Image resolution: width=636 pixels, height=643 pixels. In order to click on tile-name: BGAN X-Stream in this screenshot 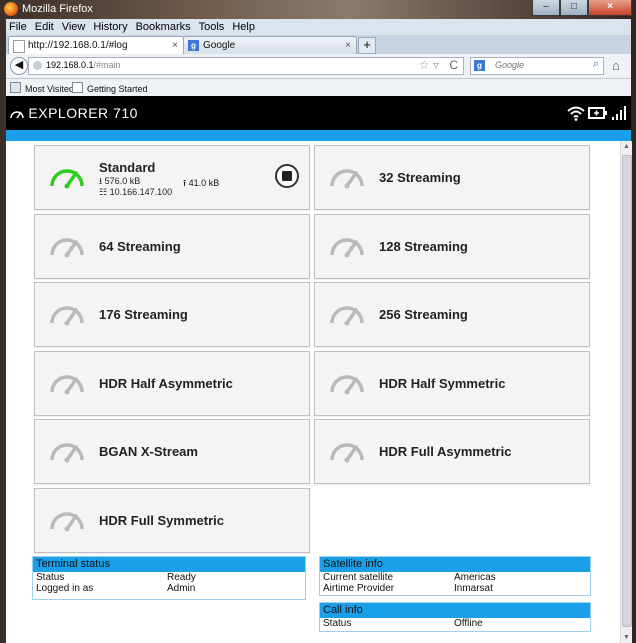, I will do `click(148, 451)`.